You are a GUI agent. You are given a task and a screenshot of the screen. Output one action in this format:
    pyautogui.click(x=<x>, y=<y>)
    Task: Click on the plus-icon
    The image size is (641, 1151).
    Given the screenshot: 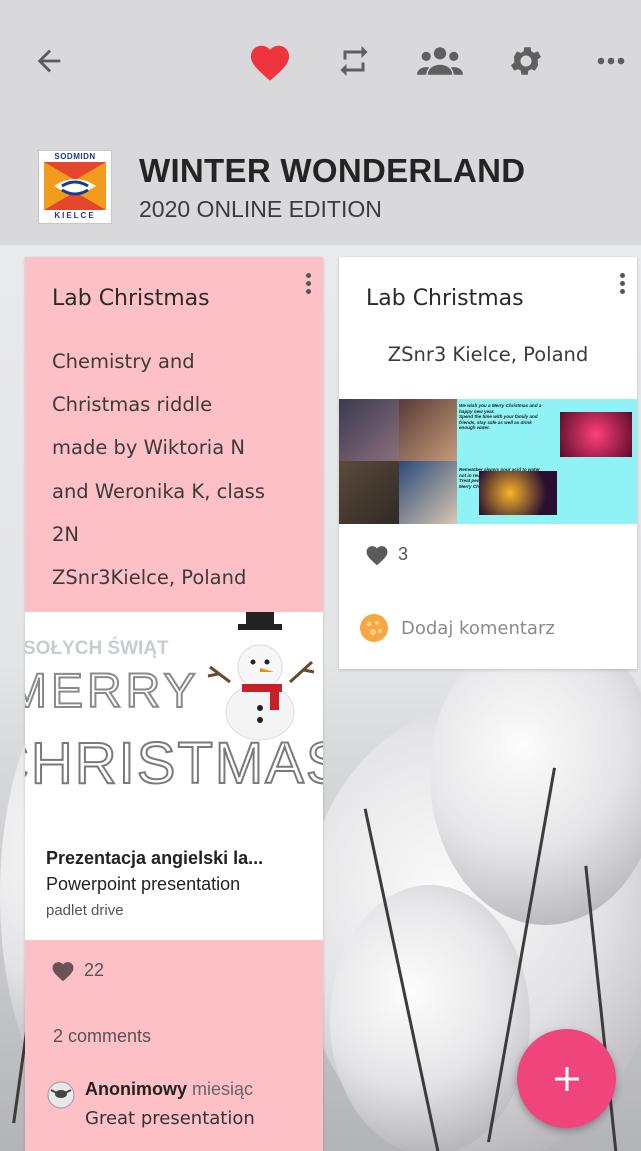 What is the action you would take?
    pyautogui.click(x=566, y=1078)
    